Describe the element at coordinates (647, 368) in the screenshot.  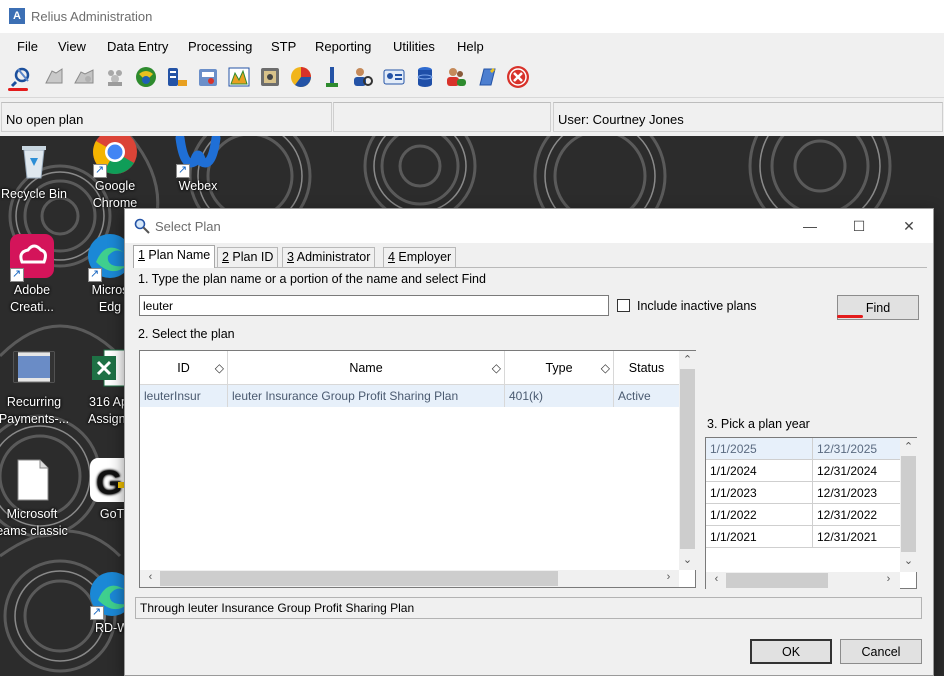
I see `column-header-status: Status` at that location.